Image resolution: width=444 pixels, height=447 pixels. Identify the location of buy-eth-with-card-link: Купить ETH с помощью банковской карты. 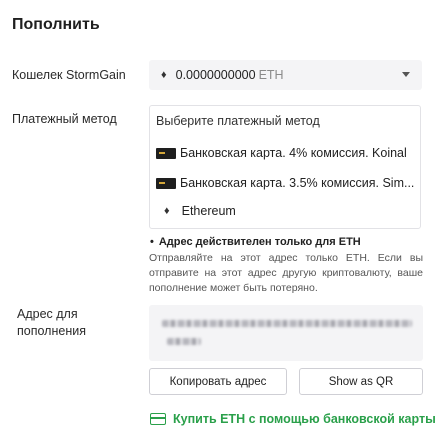
(293, 419).